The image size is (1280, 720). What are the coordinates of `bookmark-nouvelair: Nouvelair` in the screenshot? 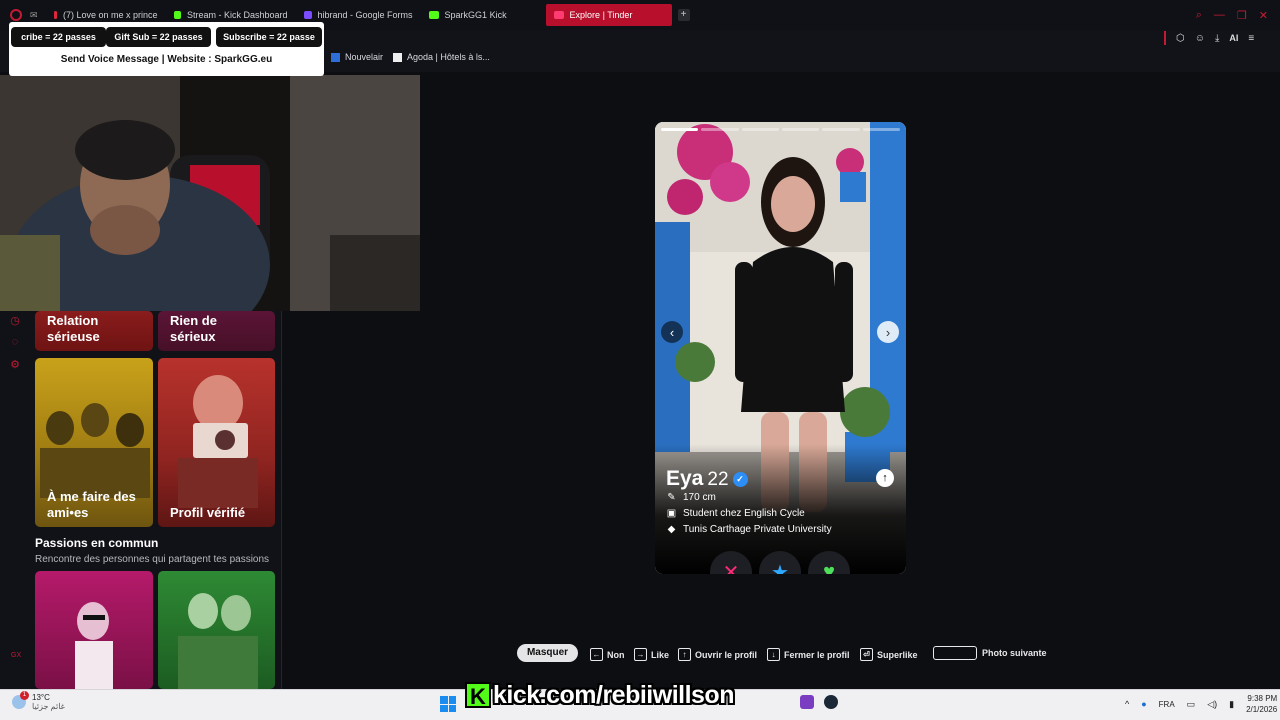 It's located at (357, 57).